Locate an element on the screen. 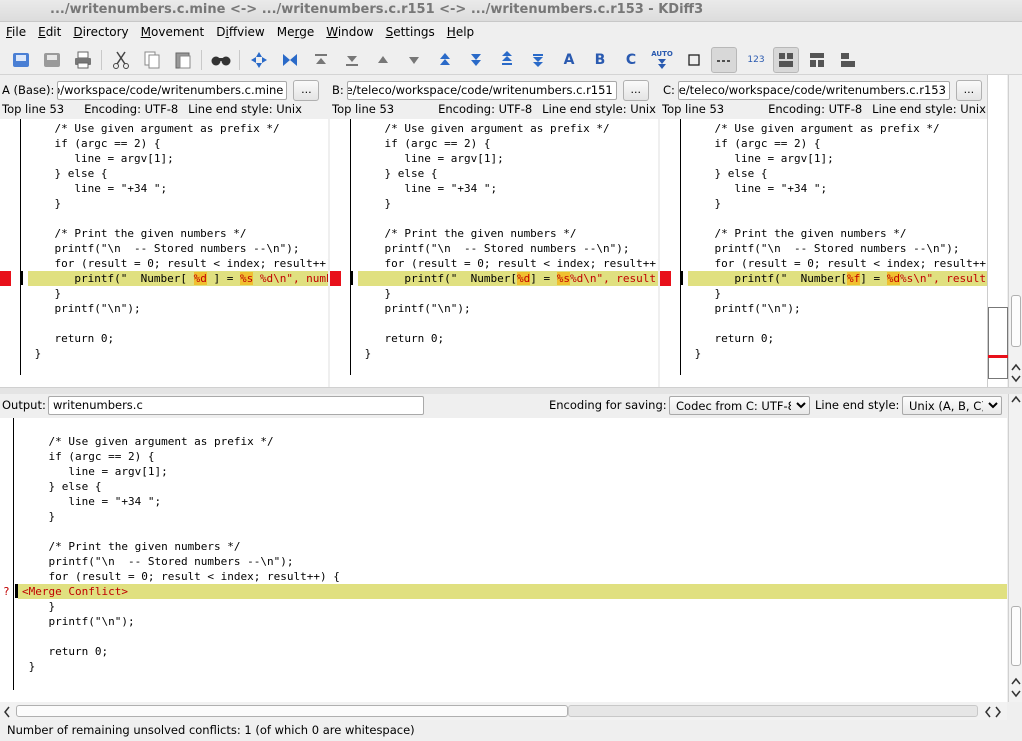 Image resolution: width=1022 pixels, height=741 pixels. menu-movement: Movement is located at coordinates (173, 33).